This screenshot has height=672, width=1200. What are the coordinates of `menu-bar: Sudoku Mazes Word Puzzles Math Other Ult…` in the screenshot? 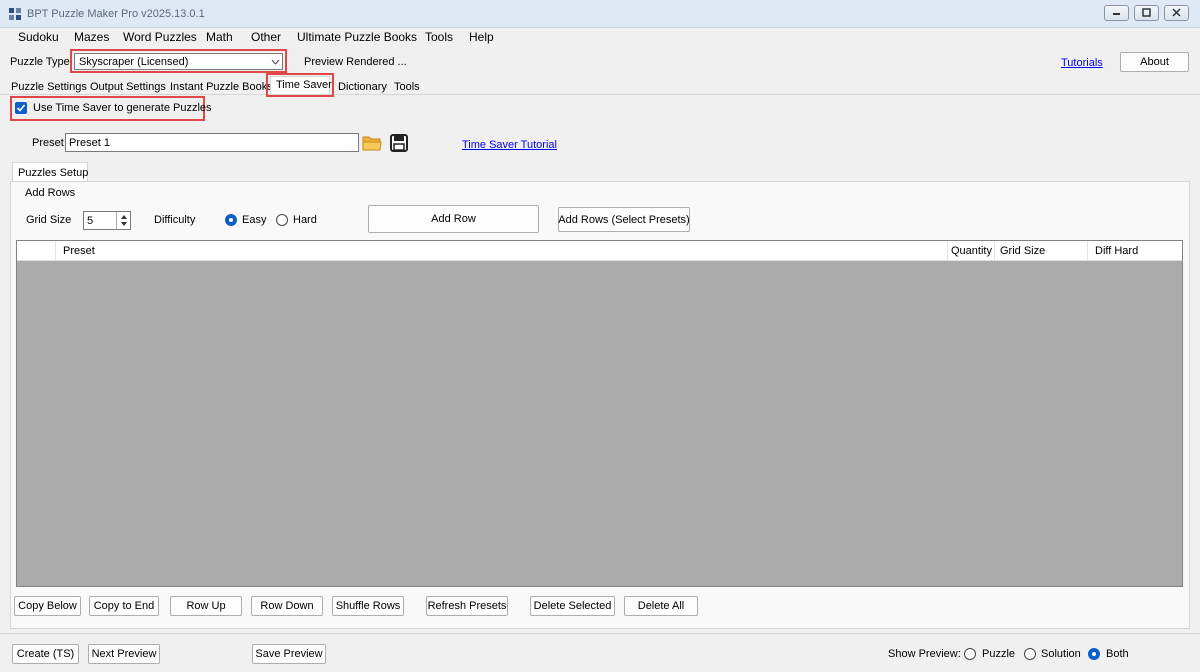 It's located at (600, 38).